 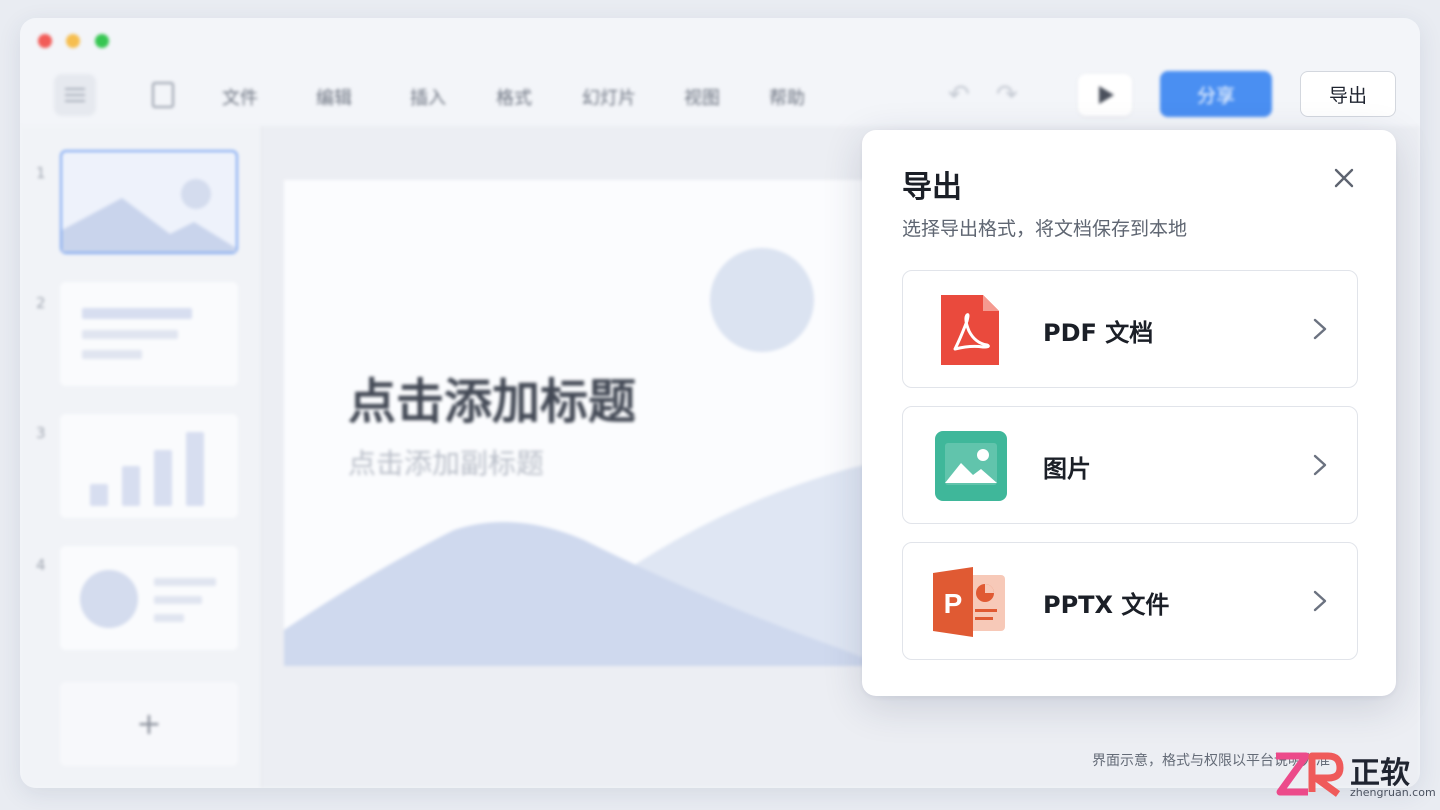 What do you see at coordinates (41, 565) in the screenshot?
I see `slide-number: 4` at bounding box center [41, 565].